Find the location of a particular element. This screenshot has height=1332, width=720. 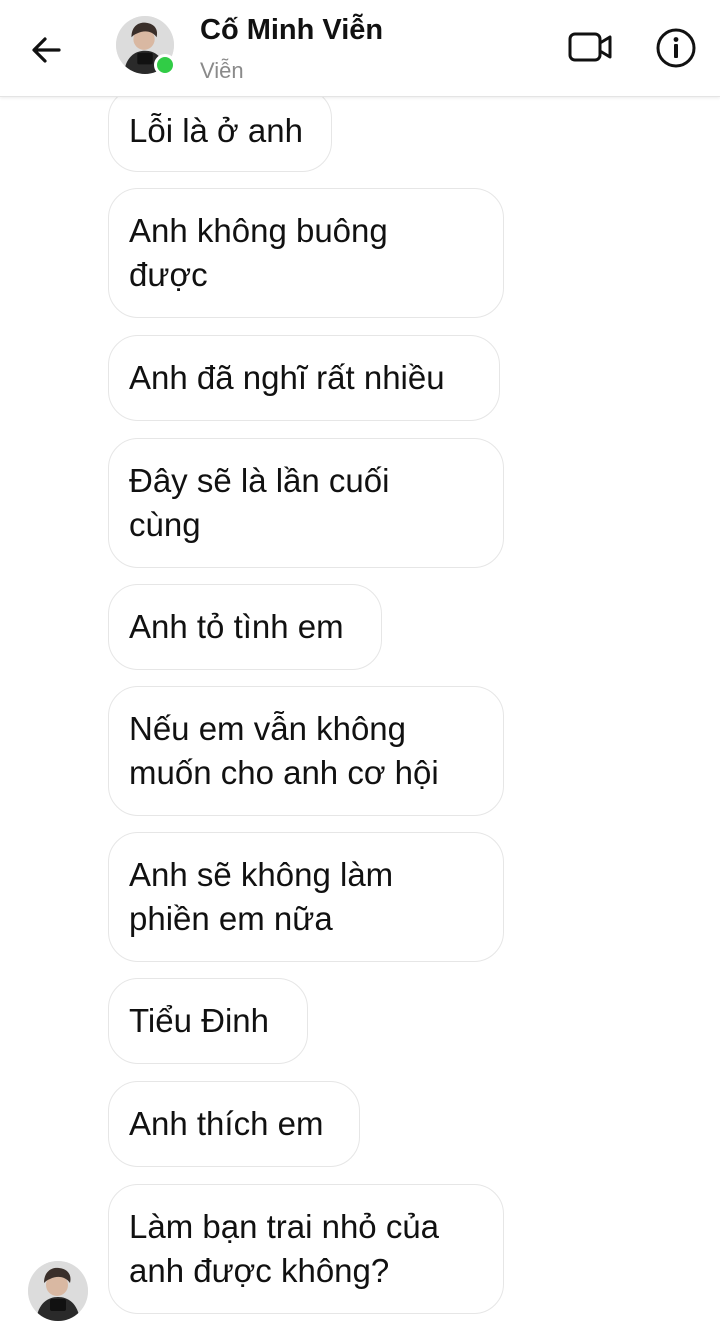

message-text: Làm bạn trai nhỏ của anh được không? is located at coordinates (284, 1248).